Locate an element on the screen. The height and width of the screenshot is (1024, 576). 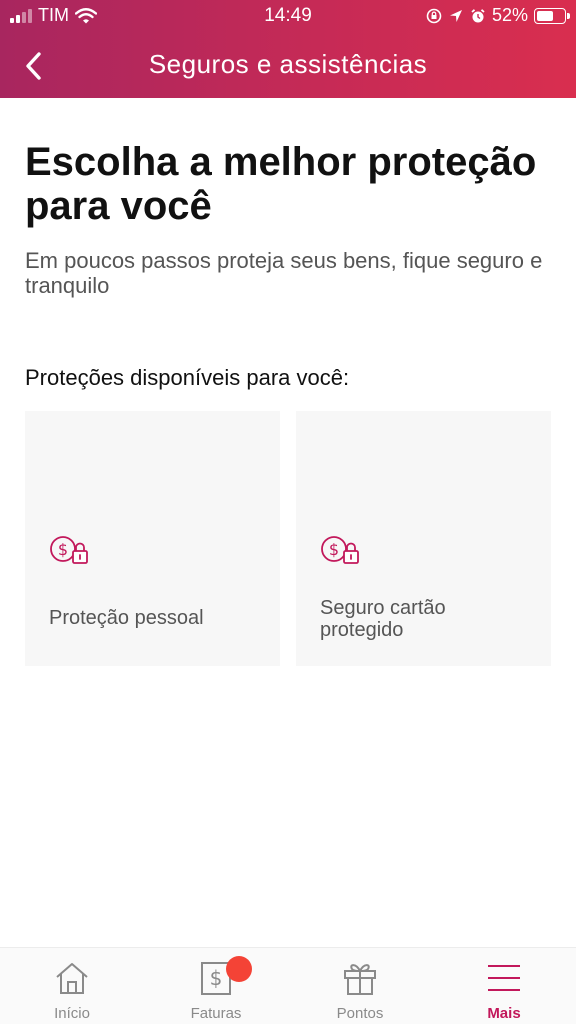
bottom-tab-bar: Início $ Faturas Pontos Mais is located at coordinates (288, 985).